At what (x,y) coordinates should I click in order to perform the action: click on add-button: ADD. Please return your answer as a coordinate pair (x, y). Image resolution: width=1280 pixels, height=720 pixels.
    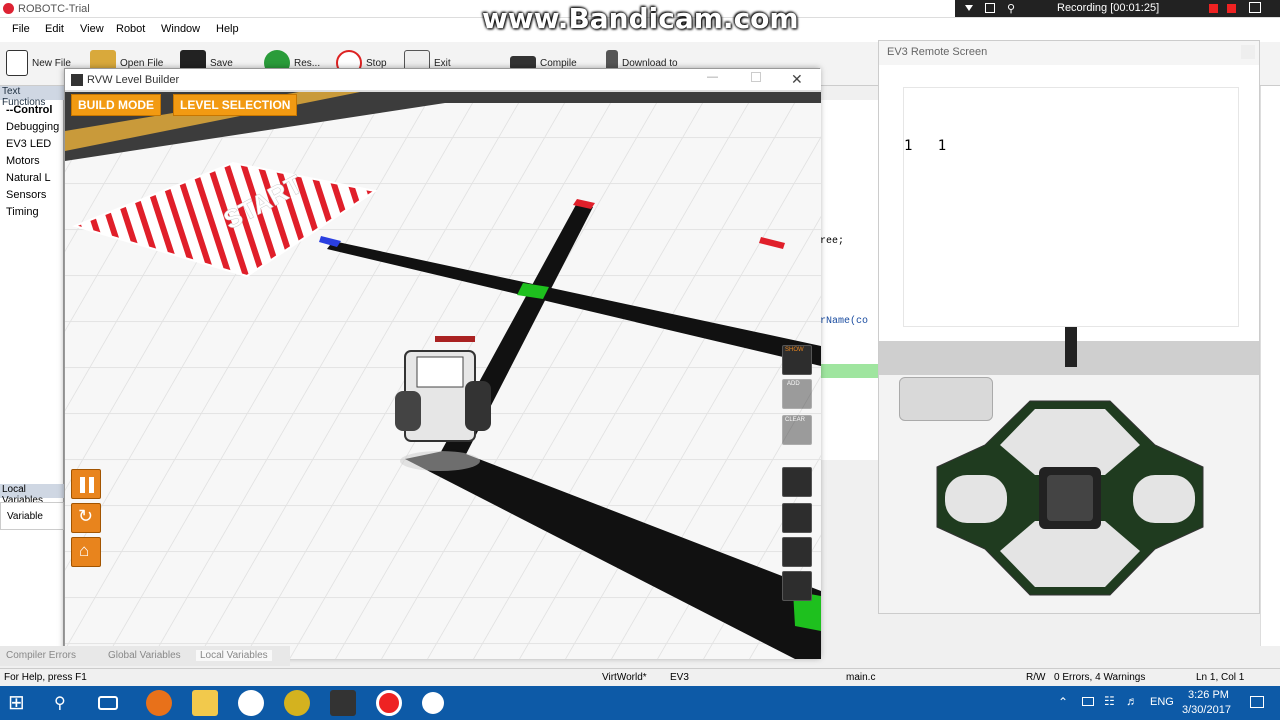
    Looking at the image, I should click on (797, 394).